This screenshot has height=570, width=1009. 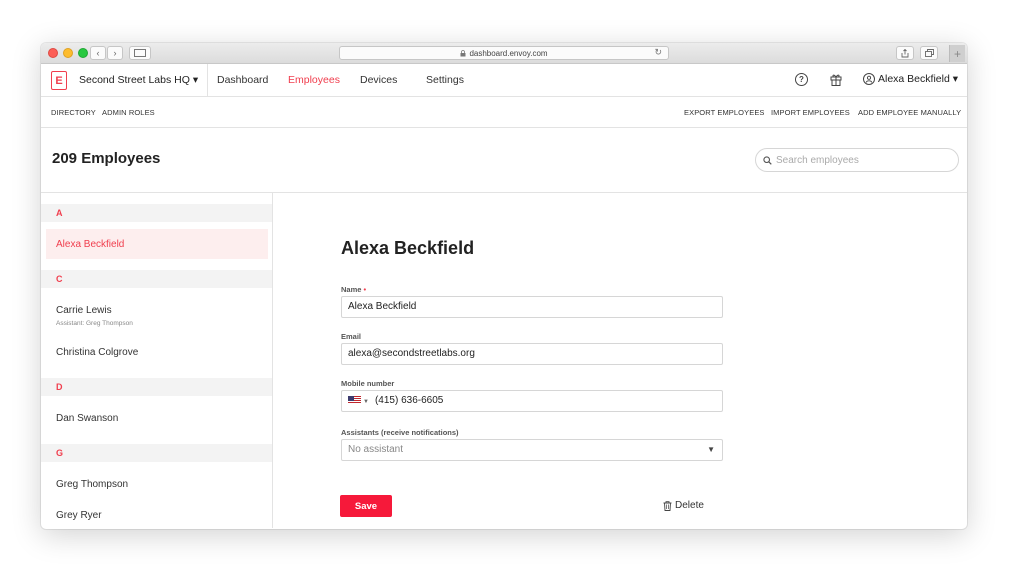 I want to click on plus-icon: +, so click(x=957, y=53).